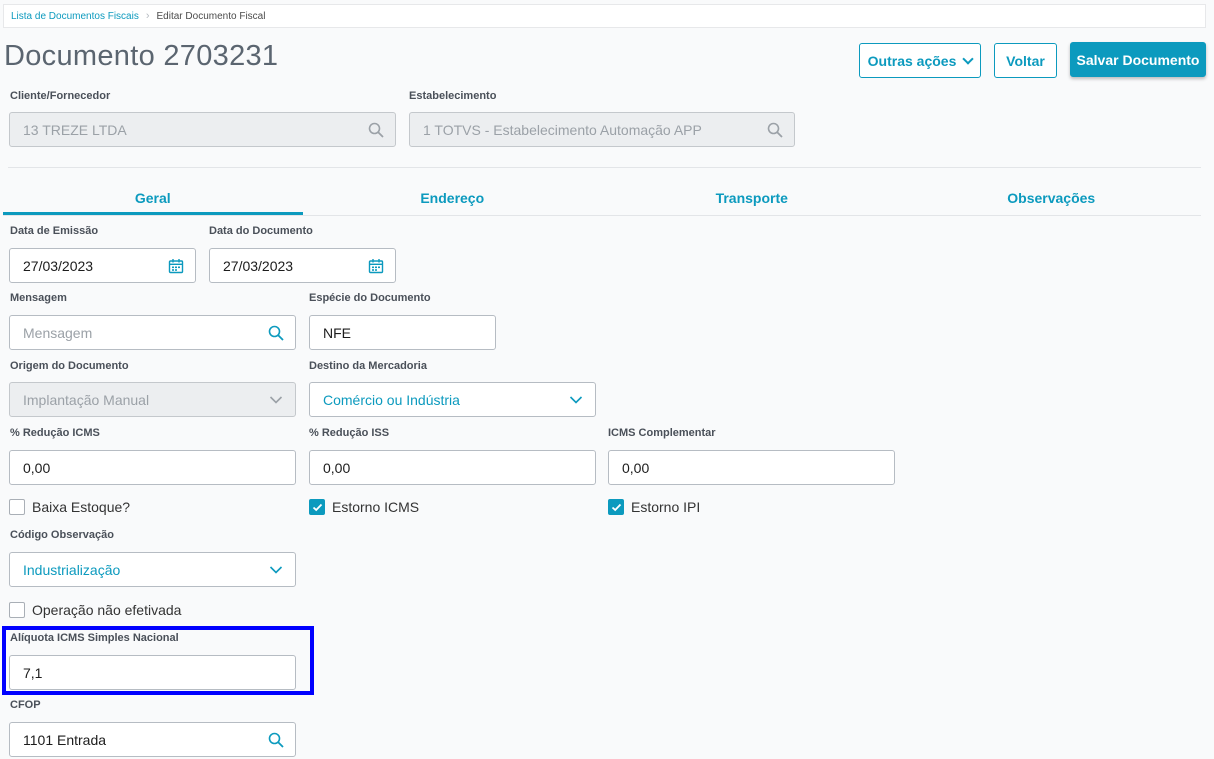 This screenshot has height=759, width=1214. What do you see at coordinates (370, 298) in the screenshot?
I see `especie-label: Espécie do Documento` at bounding box center [370, 298].